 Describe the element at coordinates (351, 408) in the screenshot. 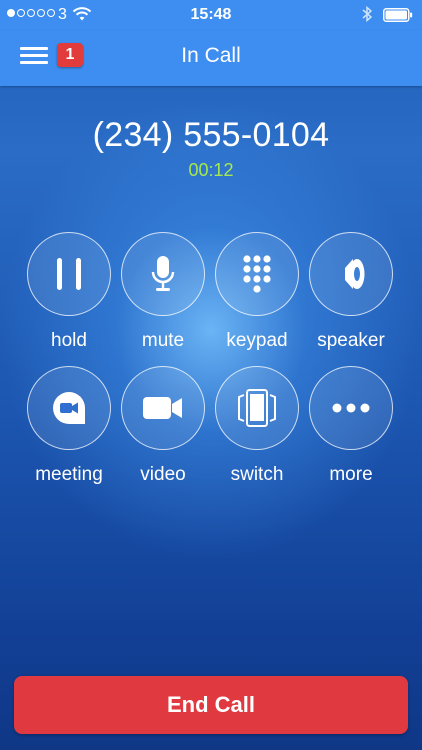

I see `more-dots-icon` at that location.